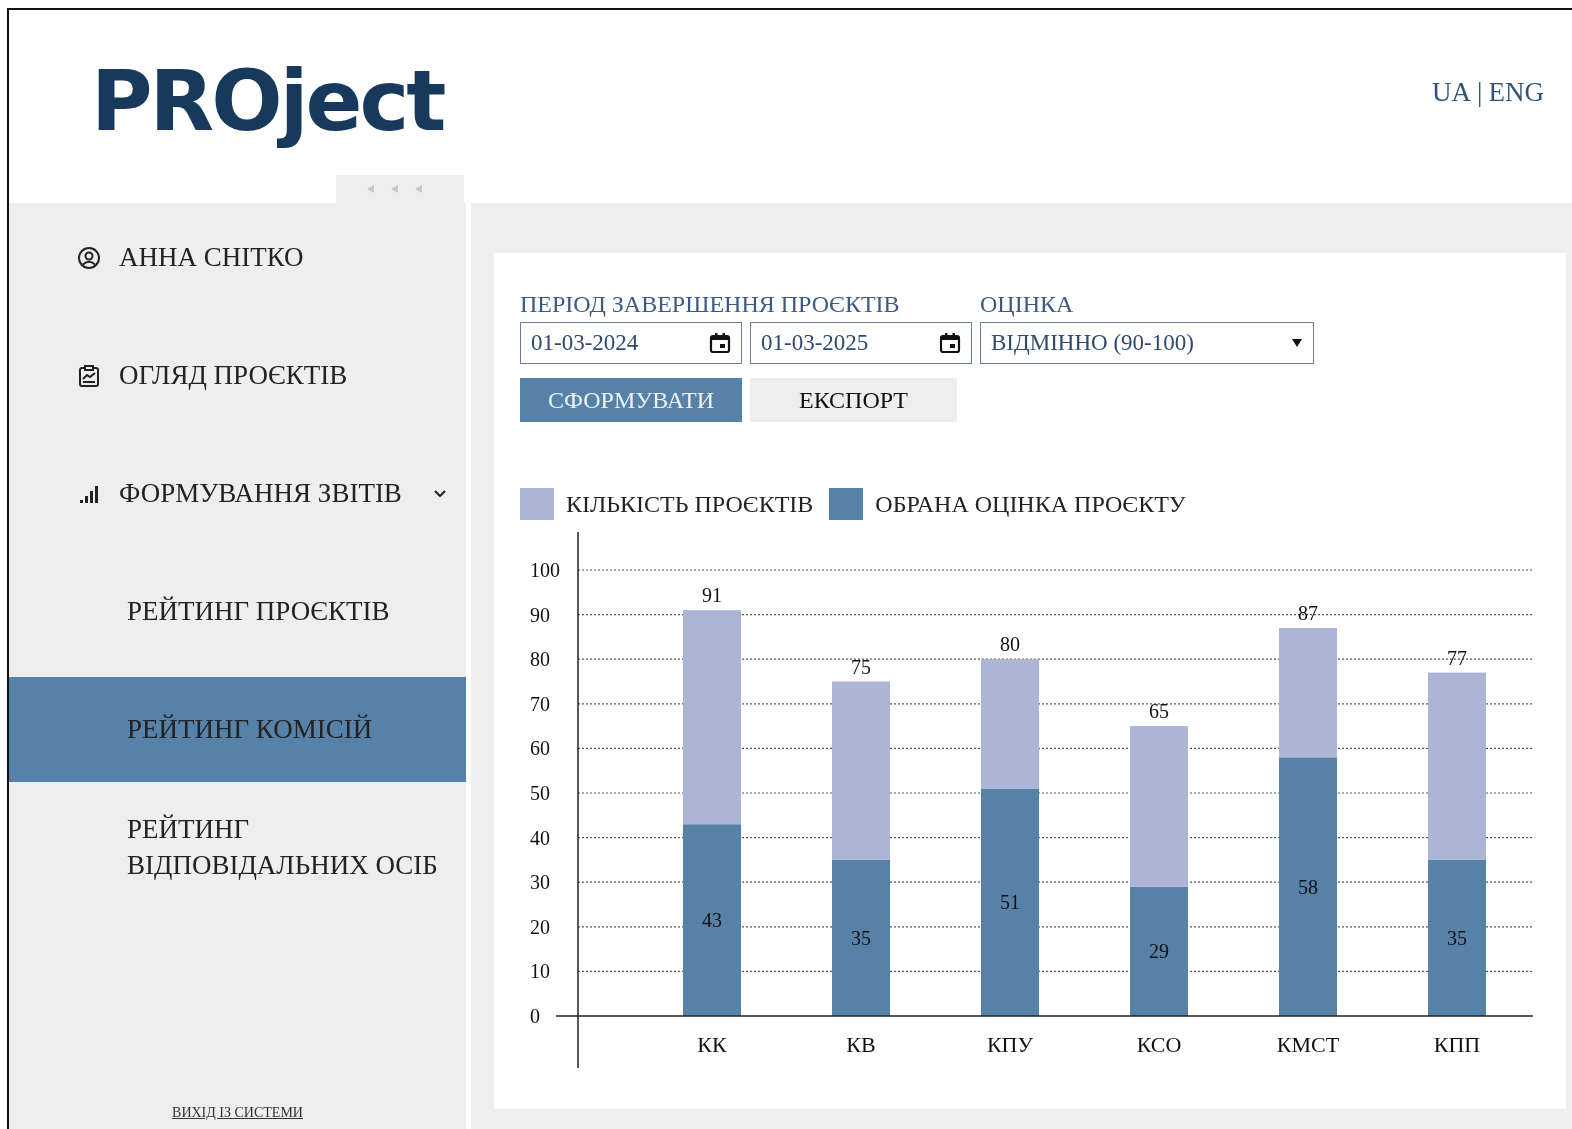  I want to click on y-tick-label: 100, so click(545, 570).